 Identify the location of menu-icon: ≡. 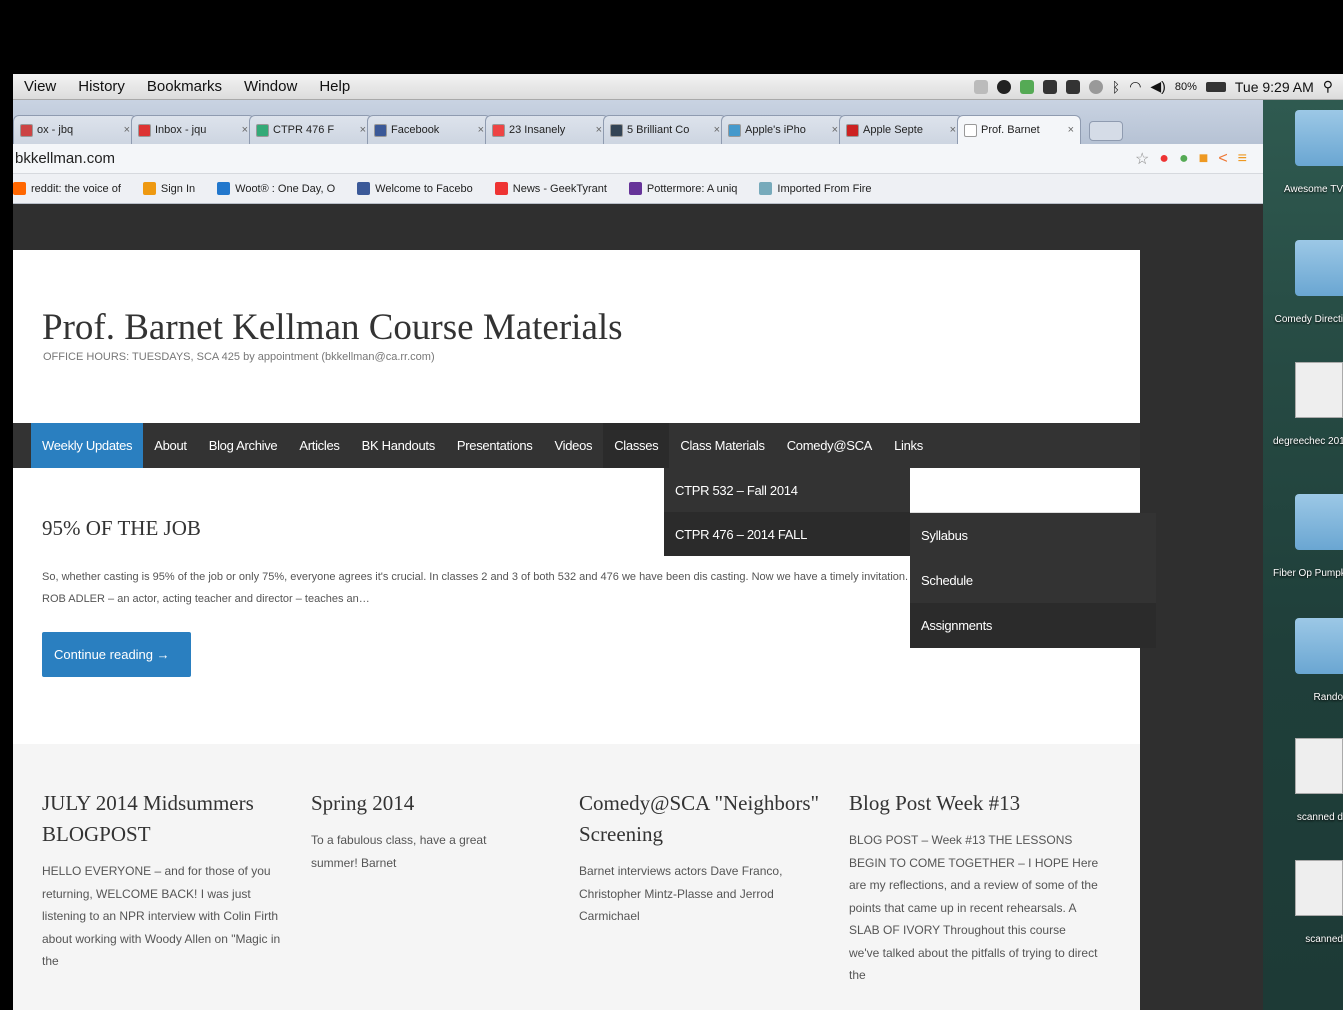
(1242, 159).